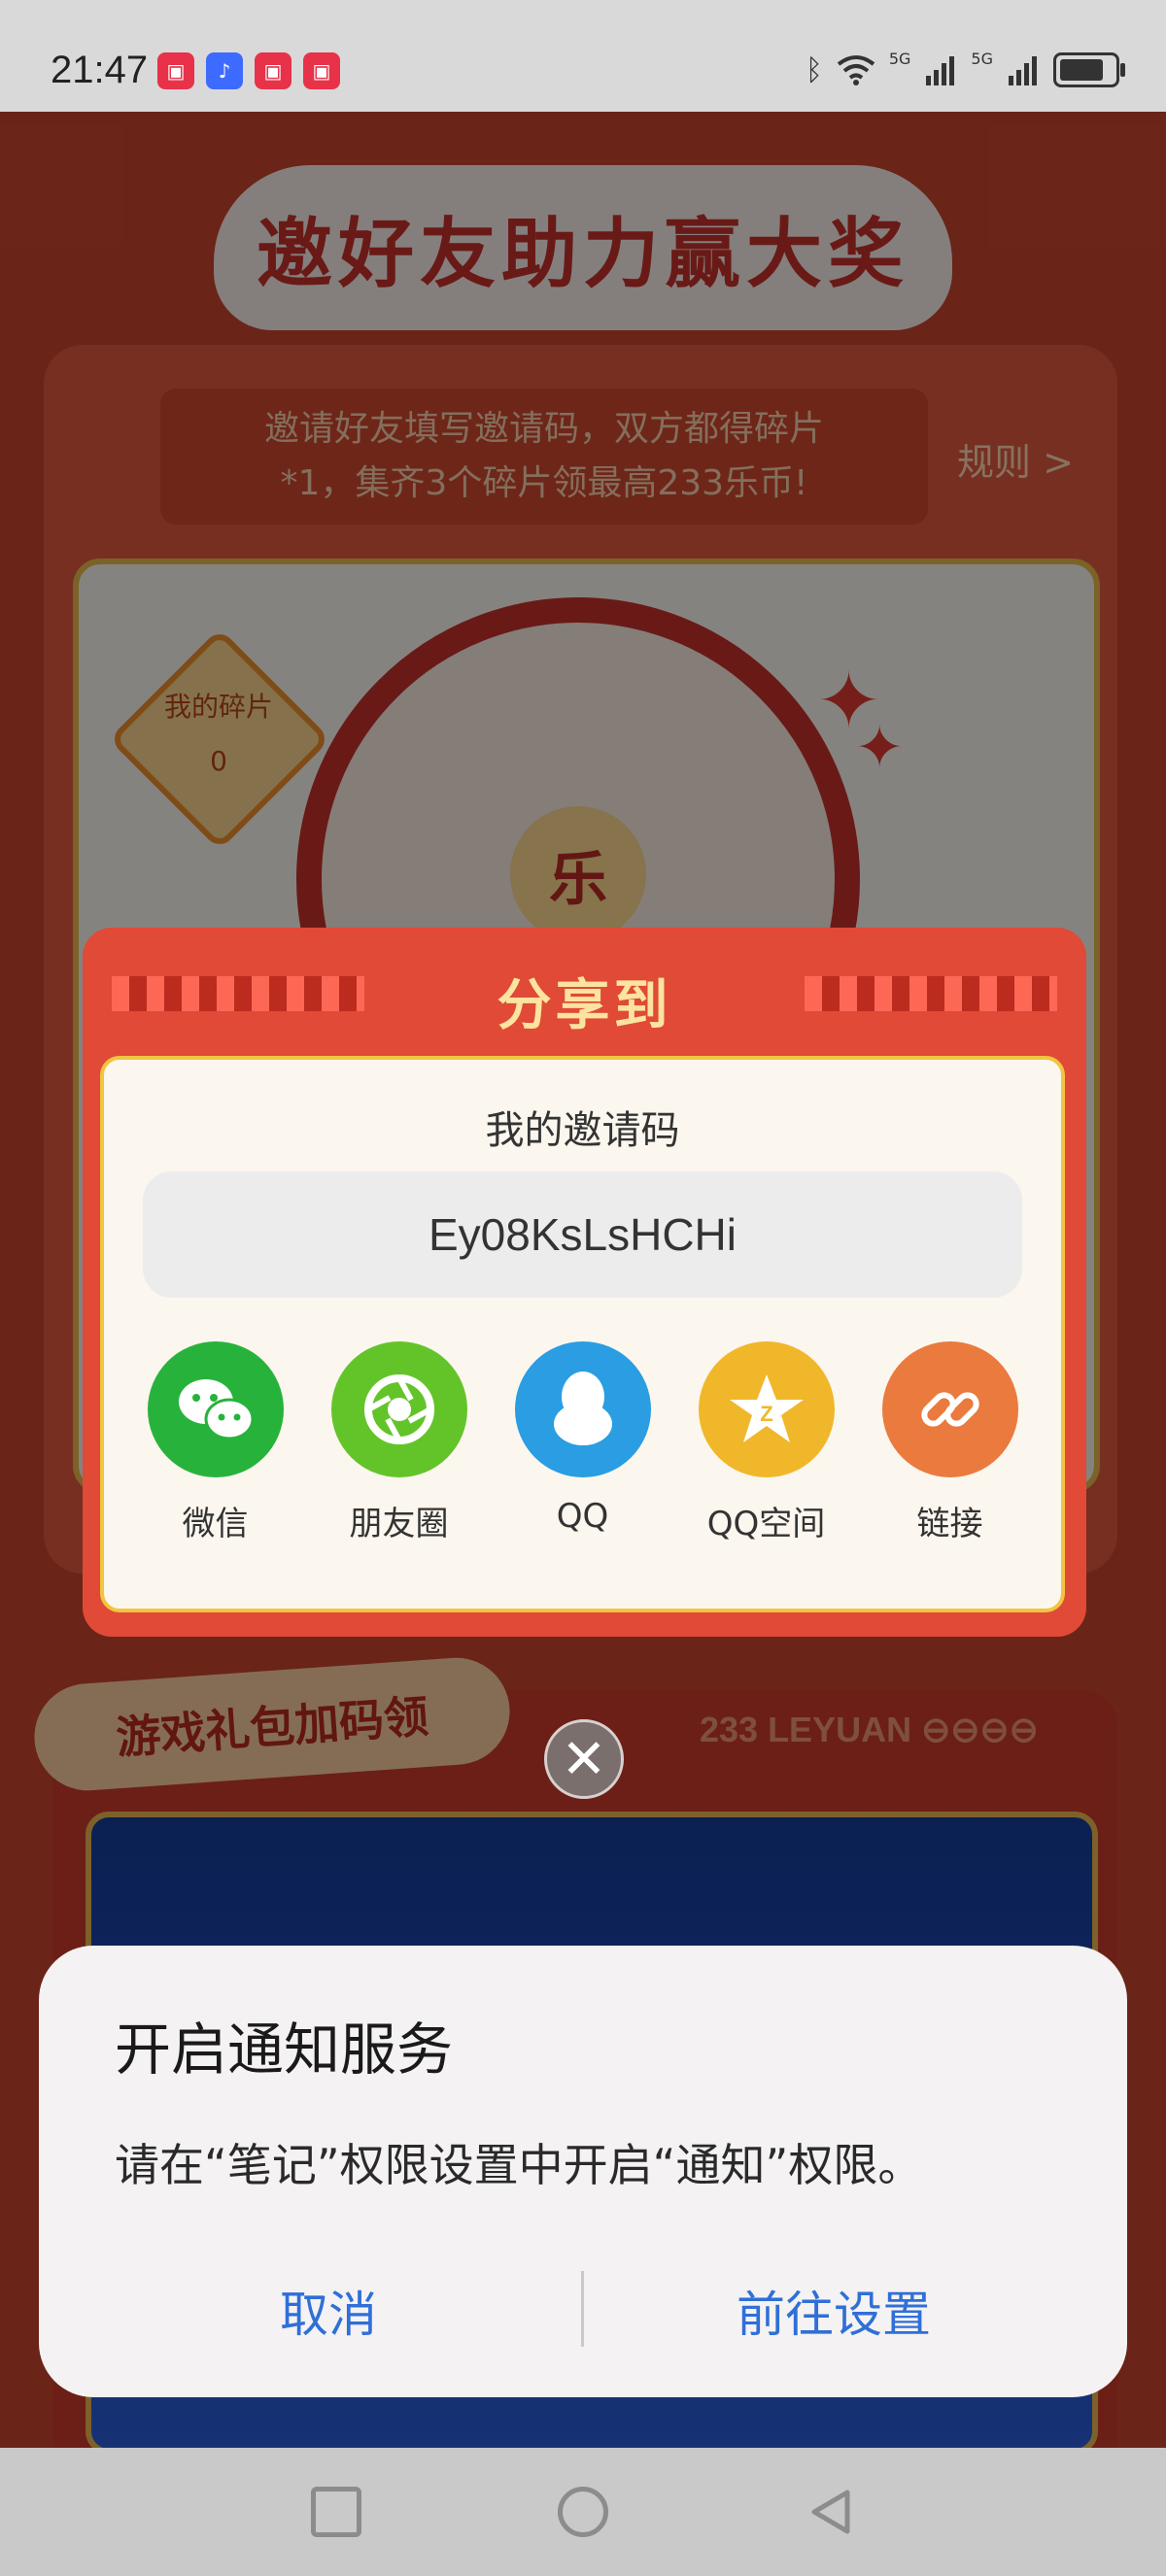 Image resolution: width=1166 pixels, height=2576 pixels. I want to click on link-icon, so click(949, 1409).